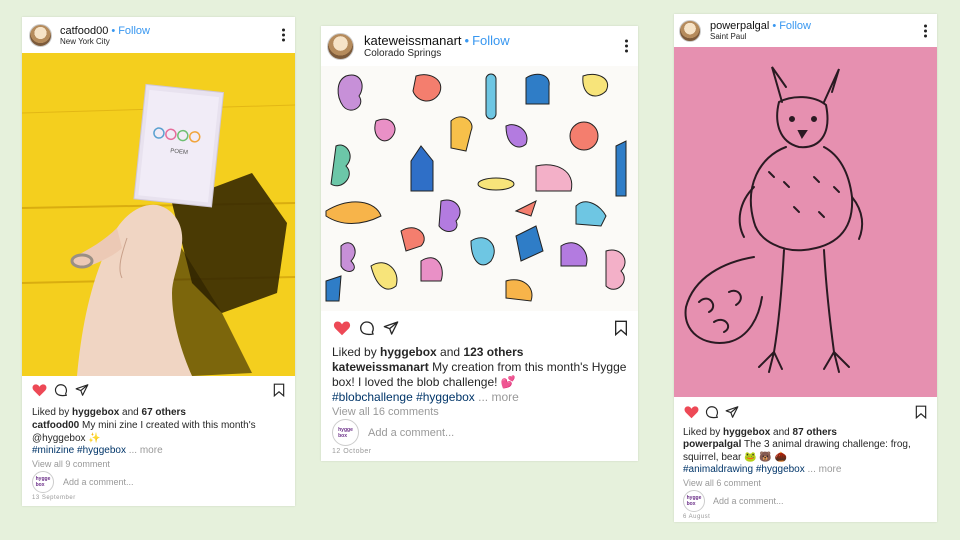 Image resolution: width=960 pixels, height=540 pixels. I want to click on post-photo, so click(479, 188).